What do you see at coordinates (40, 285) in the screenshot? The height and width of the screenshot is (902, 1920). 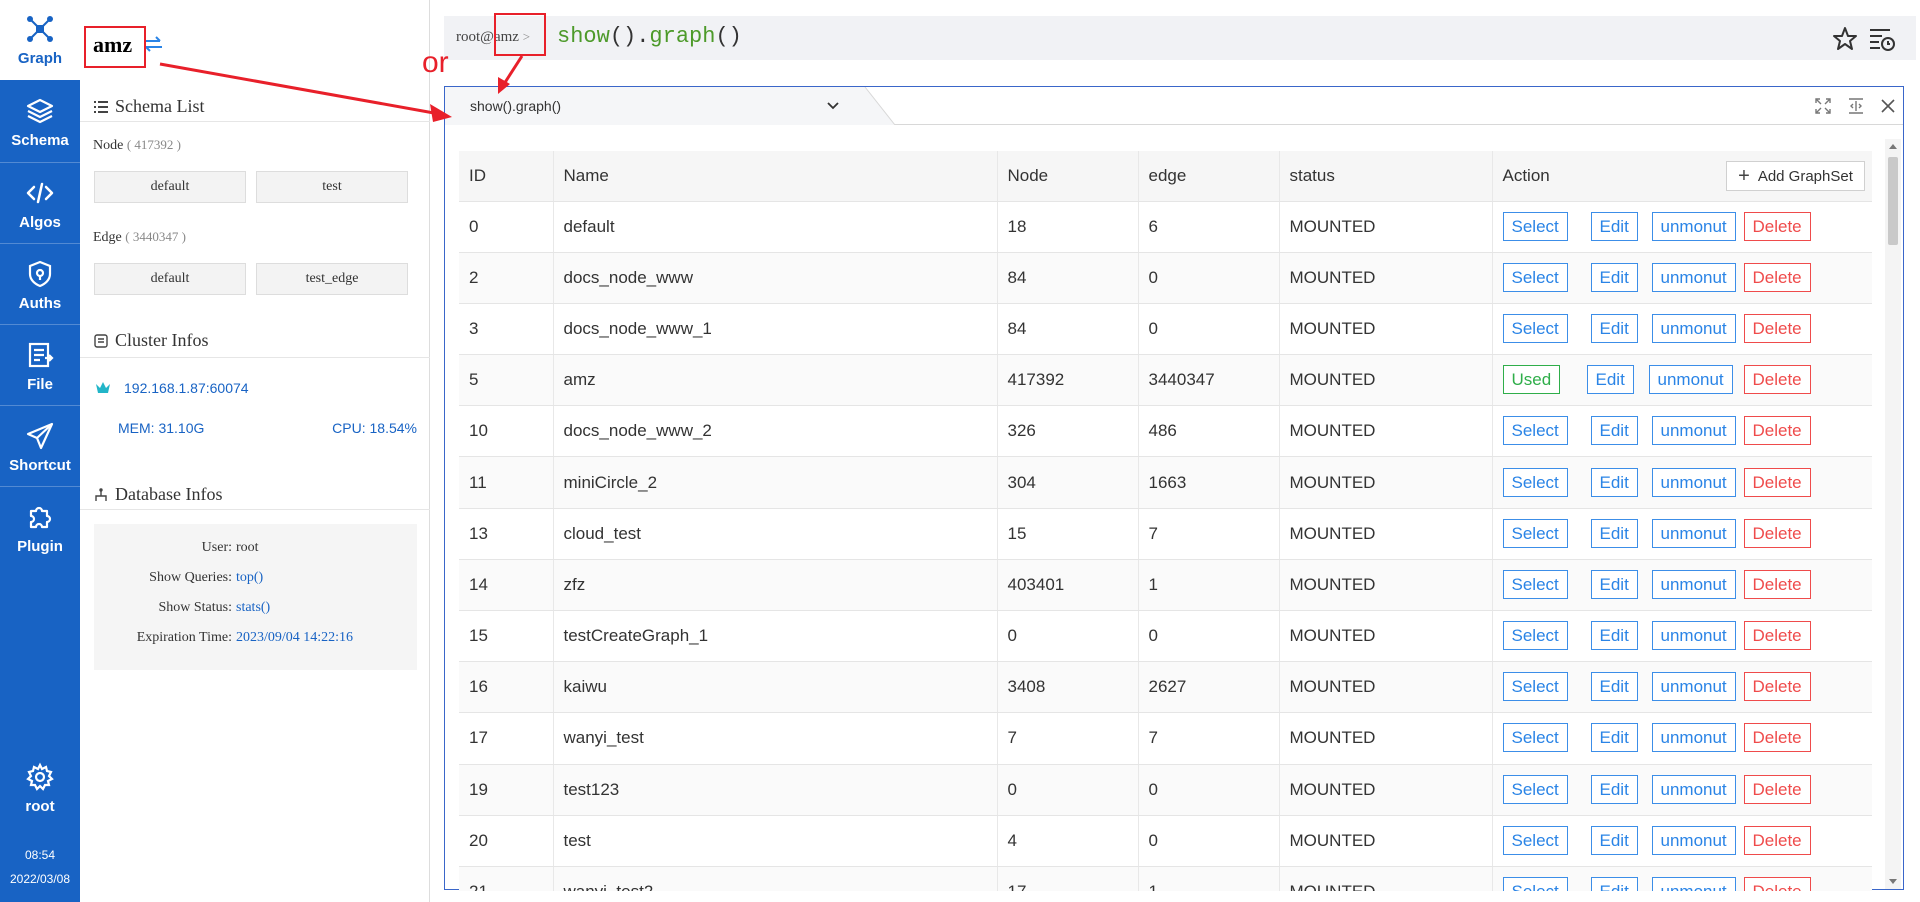 I see `nav-item-auths: Auths` at bounding box center [40, 285].